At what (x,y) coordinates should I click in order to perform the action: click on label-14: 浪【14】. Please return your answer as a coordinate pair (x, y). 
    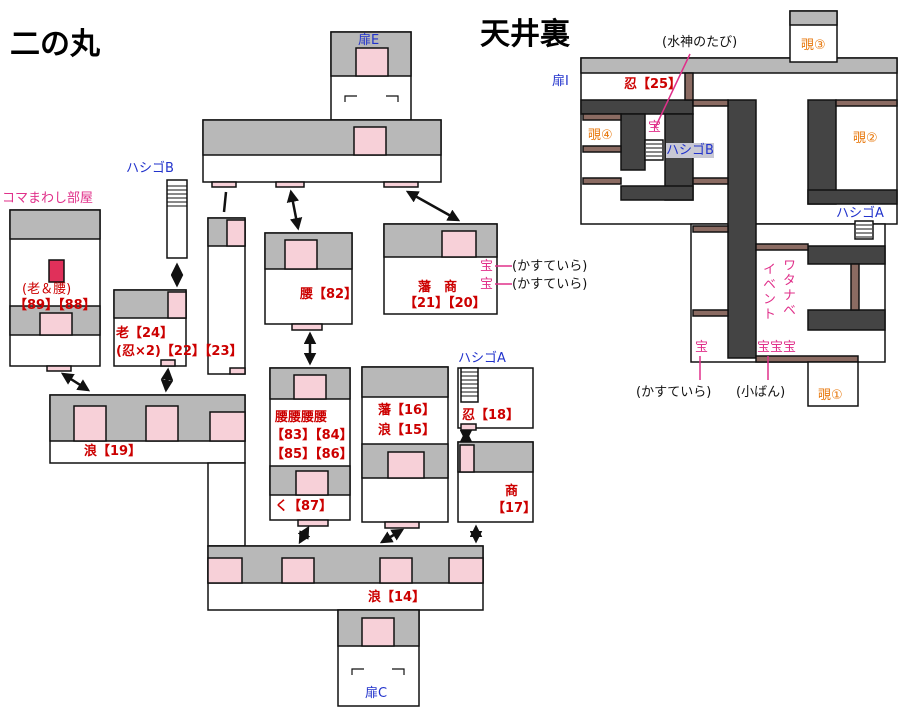
    Looking at the image, I should click on (397, 597).